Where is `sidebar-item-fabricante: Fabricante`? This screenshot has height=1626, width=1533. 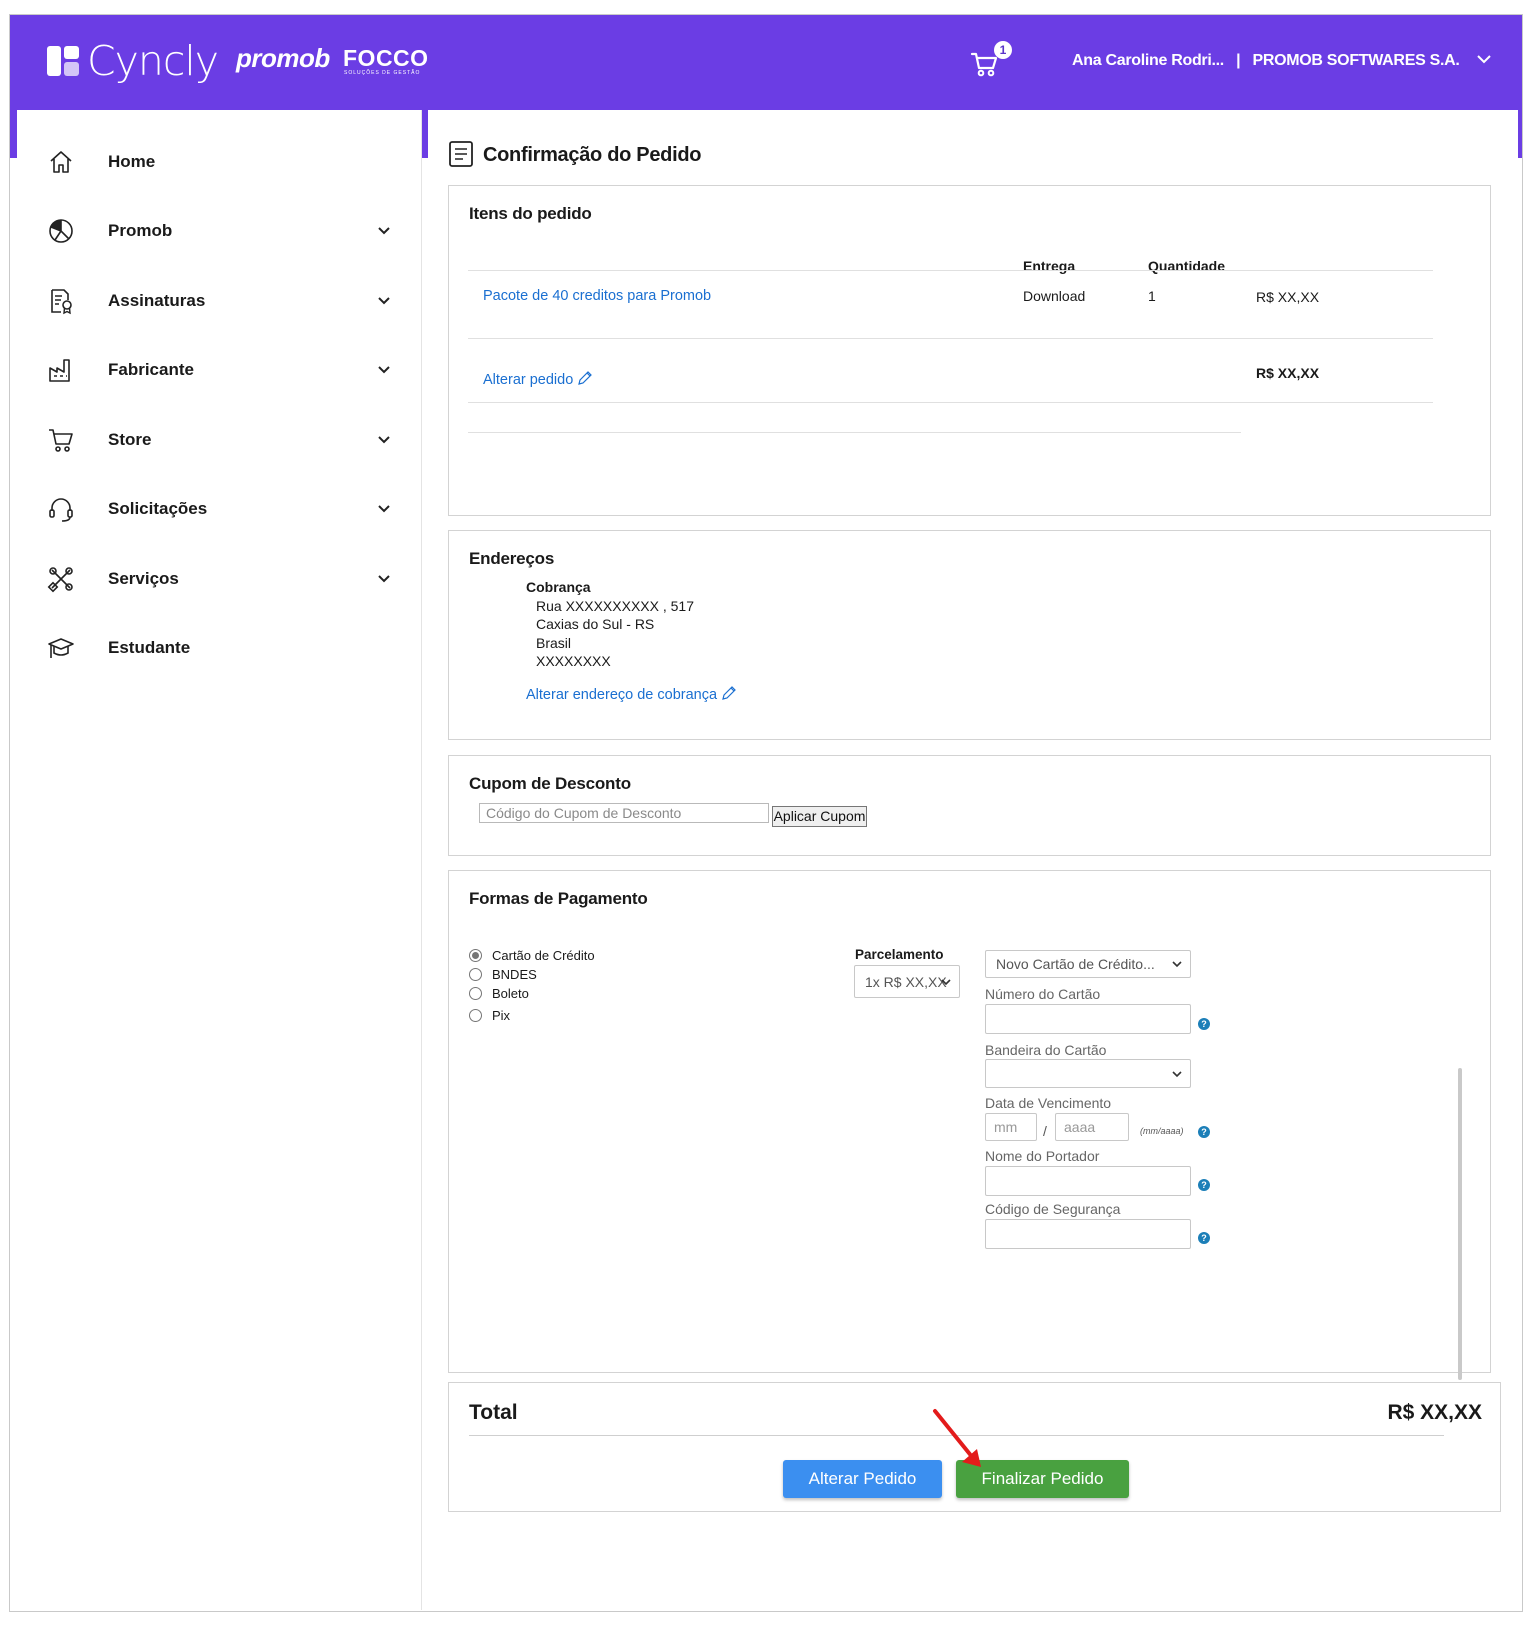
sidebar-item-fabricante: Fabricante is located at coordinates (219, 370).